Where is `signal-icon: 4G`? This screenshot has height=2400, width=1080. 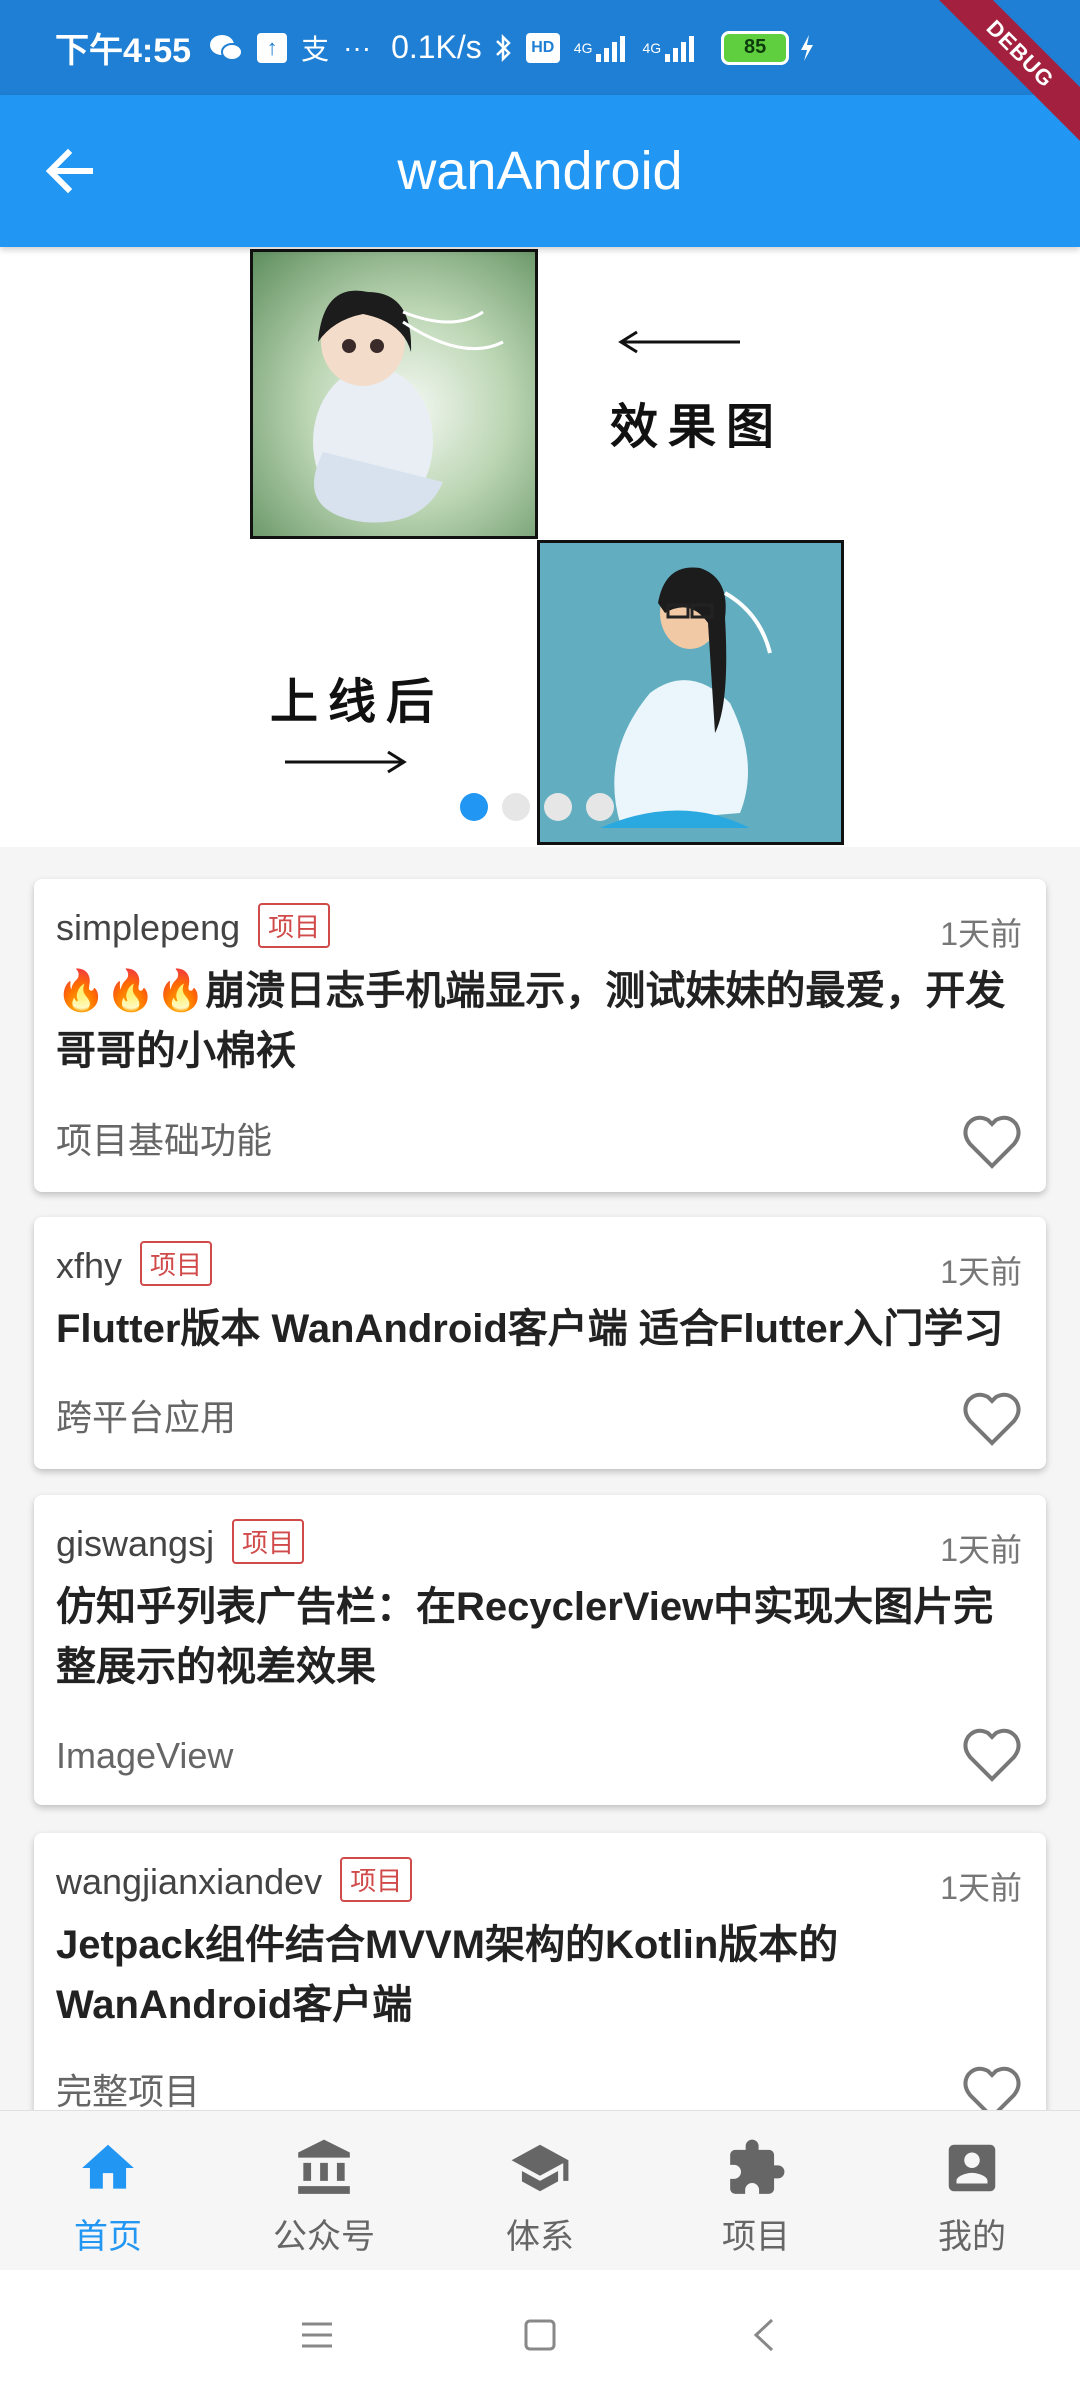
signal-icon: 4G is located at coordinates (601, 48).